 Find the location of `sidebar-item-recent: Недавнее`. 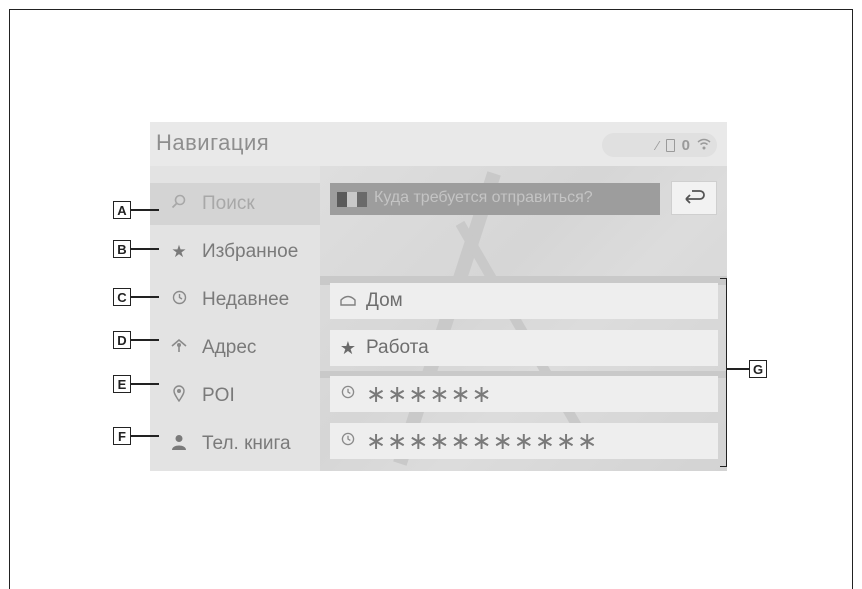

sidebar-item-recent: Недавнее is located at coordinates (235, 300).